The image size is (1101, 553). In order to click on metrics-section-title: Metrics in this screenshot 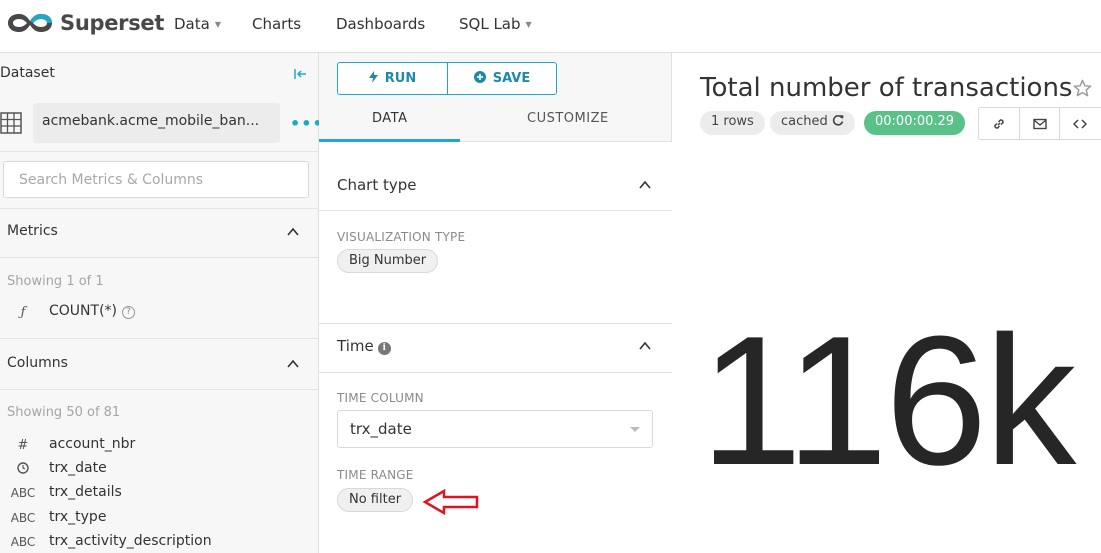, I will do `click(32, 231)`.